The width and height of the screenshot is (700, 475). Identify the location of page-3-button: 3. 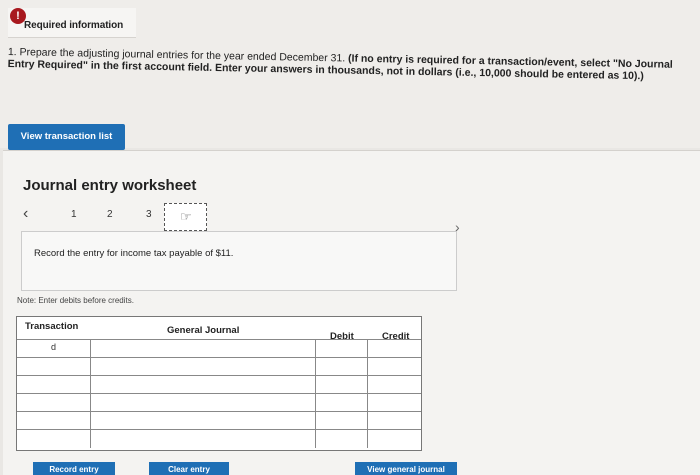
(149, 214).